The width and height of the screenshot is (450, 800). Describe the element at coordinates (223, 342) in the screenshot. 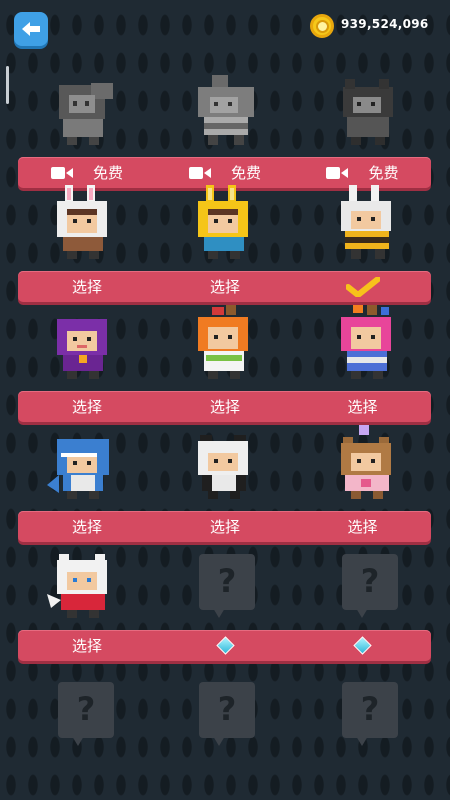

I see `orange-hair-girl-character` at that location.